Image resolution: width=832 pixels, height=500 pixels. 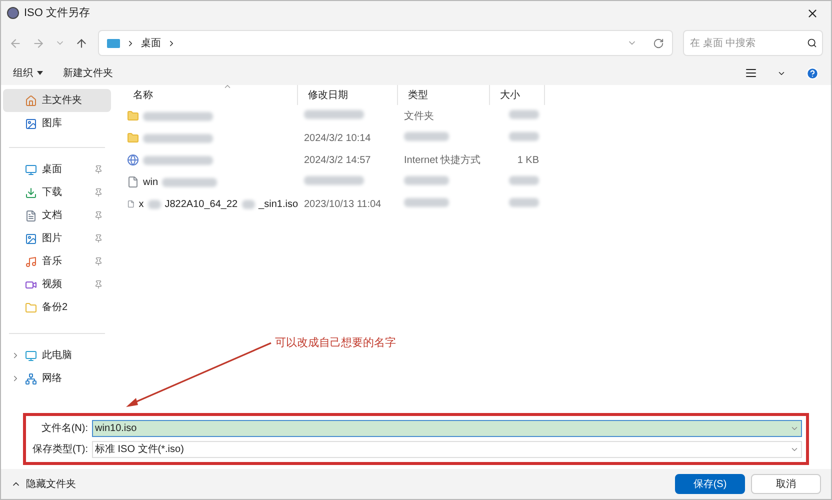 What do you see at coordinates (337, 160) in the screenshot?
I see `date-cell: 2024/3/2 14:57` at bounding box center [337, 160].